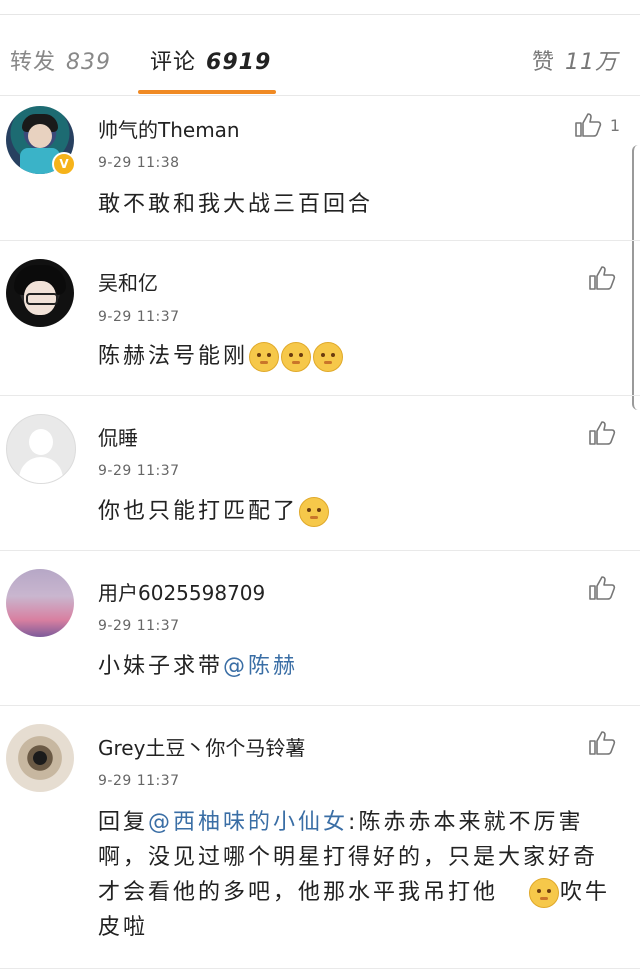 This screenshot has height=975, width=640. I want to click on default-avatar-icon, so click(41, 449).